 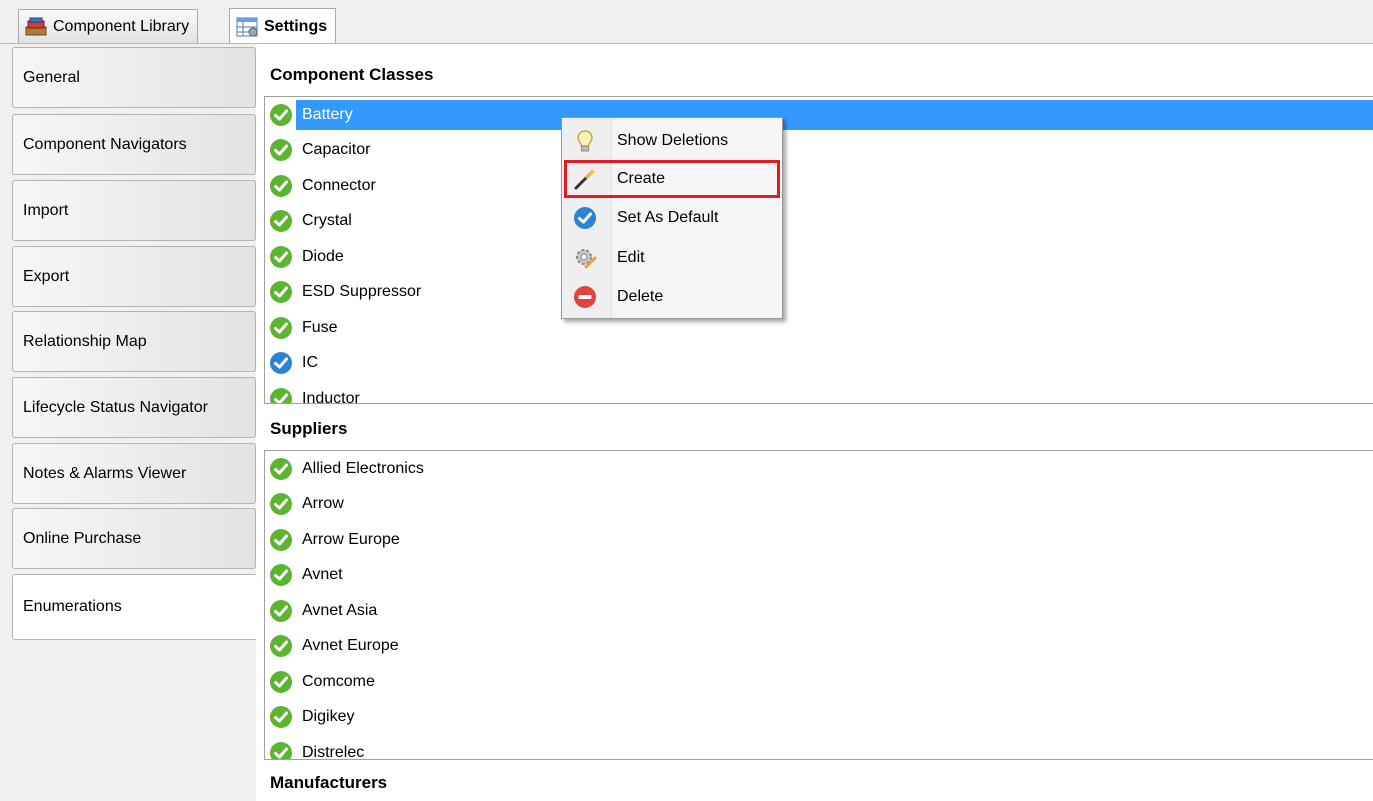 What do you see at coordinates (814, 429) in the screenshot?
I see `section-header-suppliers: Suppliers` at bounding box center [814, 429].